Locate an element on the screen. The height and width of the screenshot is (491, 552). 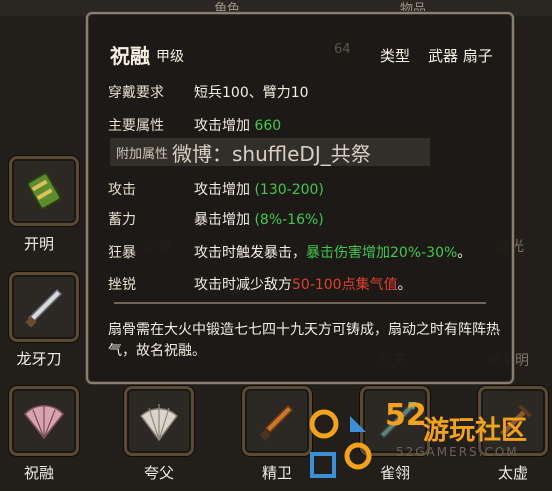
logo-emblem-icon is located at coordinates (340, 443).